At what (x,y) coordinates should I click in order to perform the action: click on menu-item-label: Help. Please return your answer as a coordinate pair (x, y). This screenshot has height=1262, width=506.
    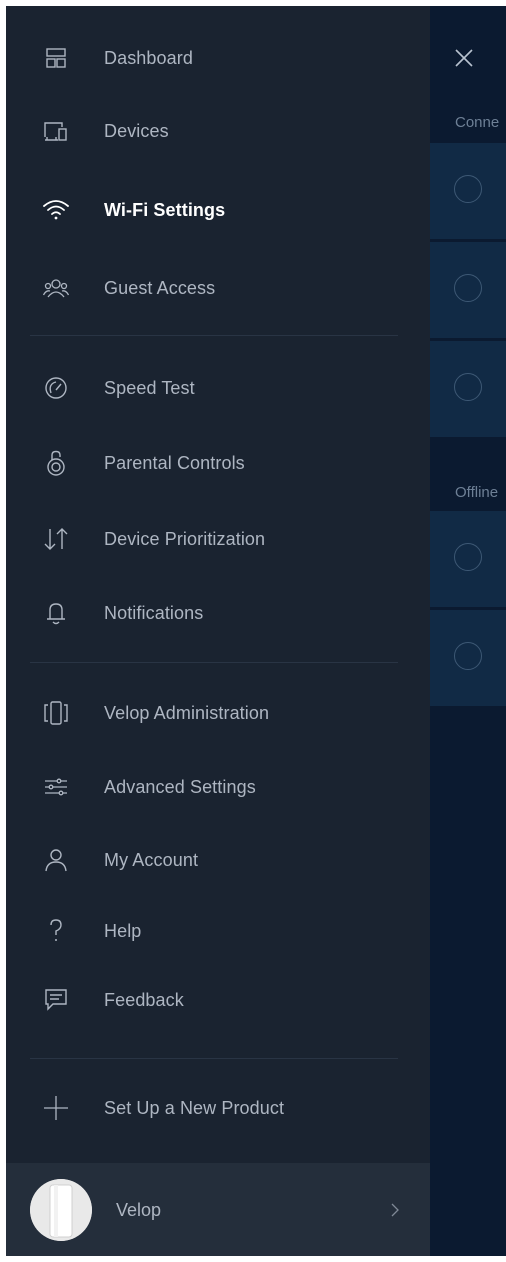
    Looking at the image, I should click on (123, 931).